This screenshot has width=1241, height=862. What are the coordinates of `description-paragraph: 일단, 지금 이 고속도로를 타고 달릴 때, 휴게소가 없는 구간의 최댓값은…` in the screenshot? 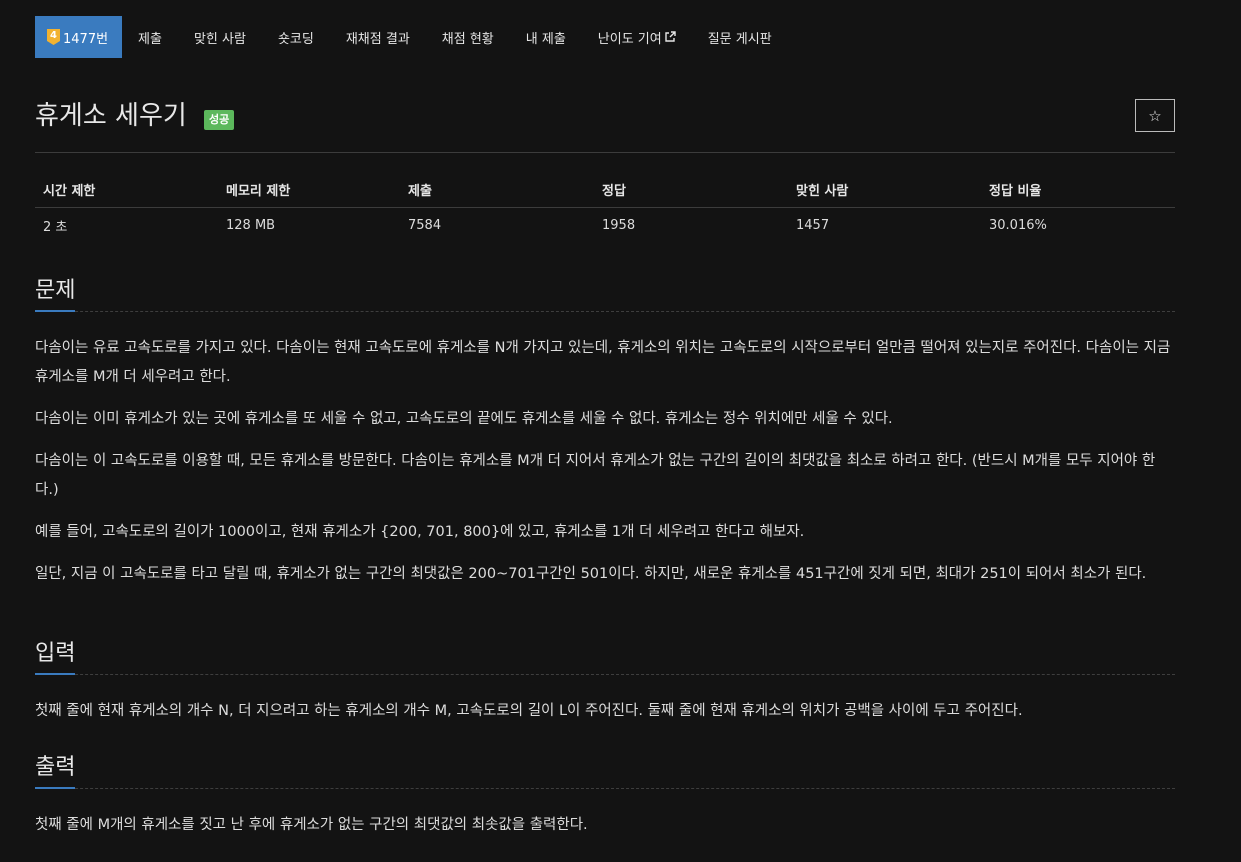 It's located at (591, 574).